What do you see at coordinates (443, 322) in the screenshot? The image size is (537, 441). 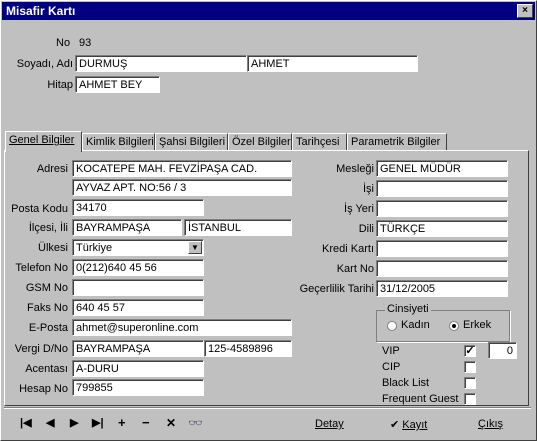 I see `cinsiyet-group: Cinsiyeti Kadın Erkek` at bounding box center [443, 322].